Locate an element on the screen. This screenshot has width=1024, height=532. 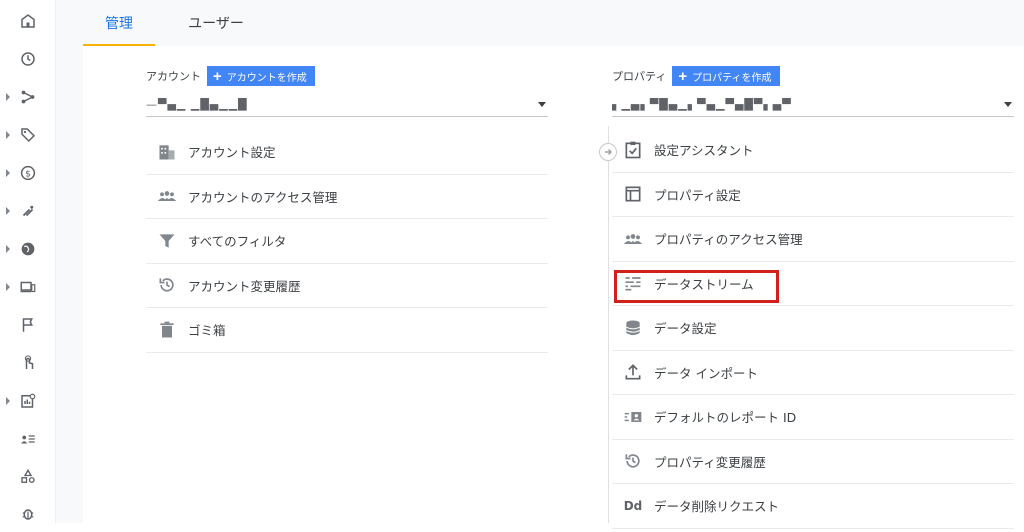
create-property-label: プロパティを作成 is located at coordinates (732, 78).